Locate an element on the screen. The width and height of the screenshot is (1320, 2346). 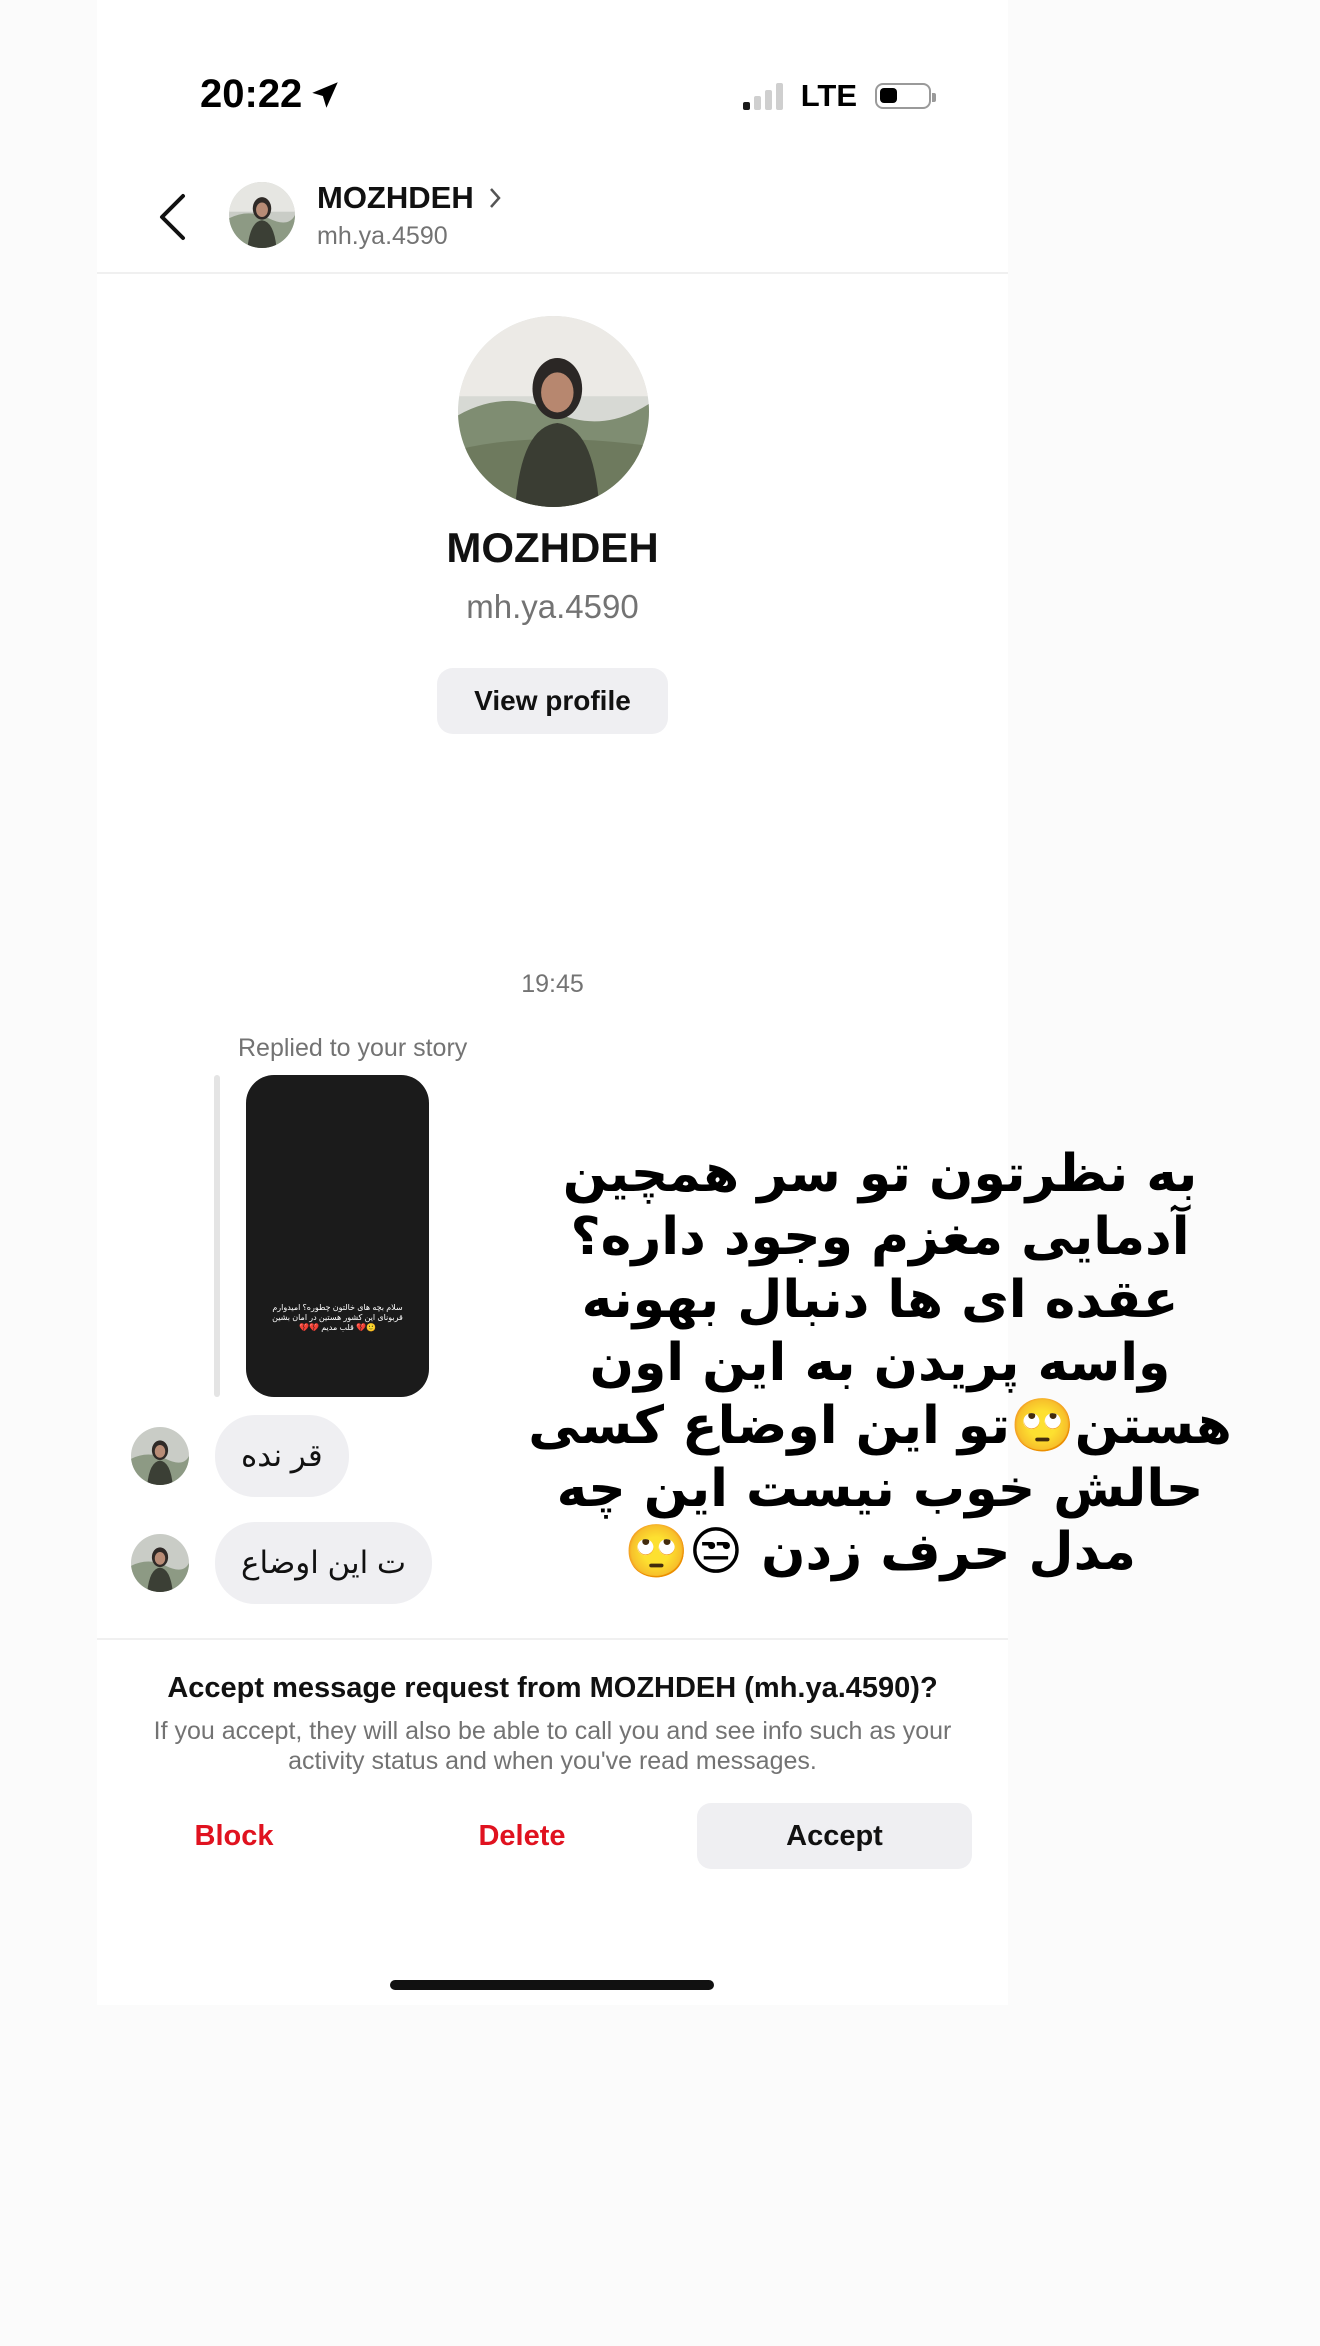
replied-label: Replied to your story is located at coordinates (353, 1048).